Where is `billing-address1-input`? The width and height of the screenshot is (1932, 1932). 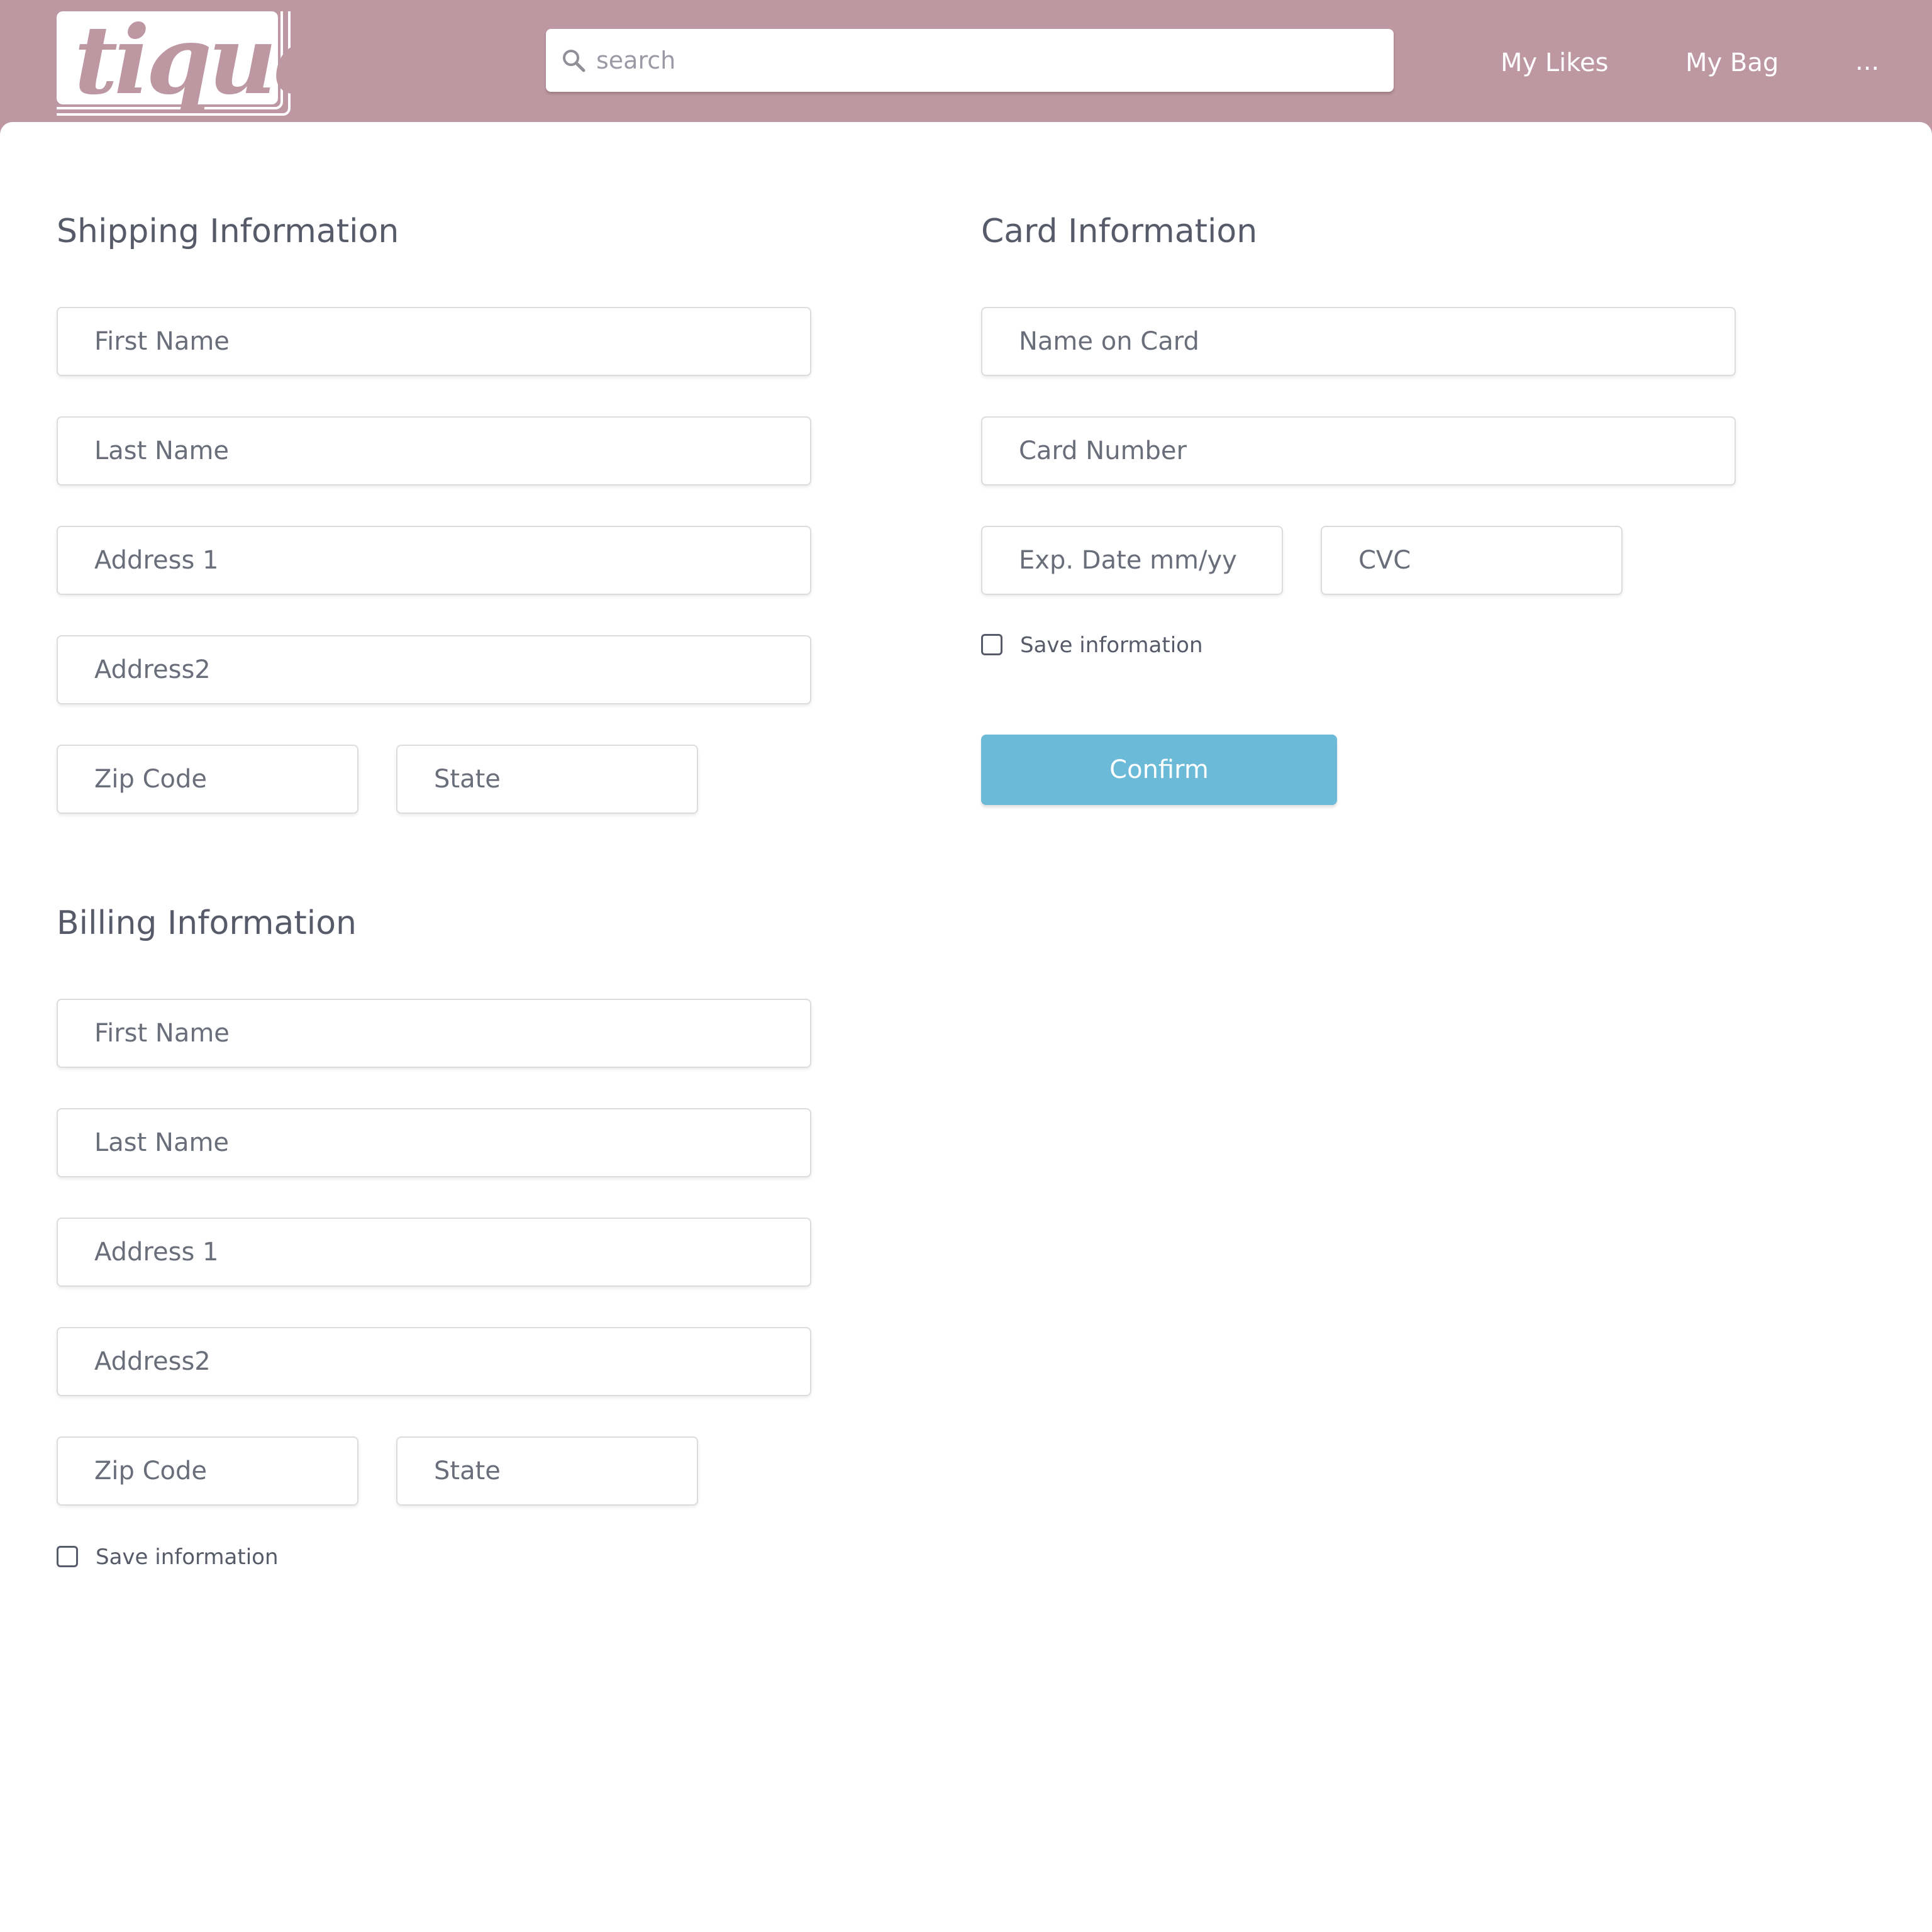
billing-address1-input is located at coordinates (434, 1252).